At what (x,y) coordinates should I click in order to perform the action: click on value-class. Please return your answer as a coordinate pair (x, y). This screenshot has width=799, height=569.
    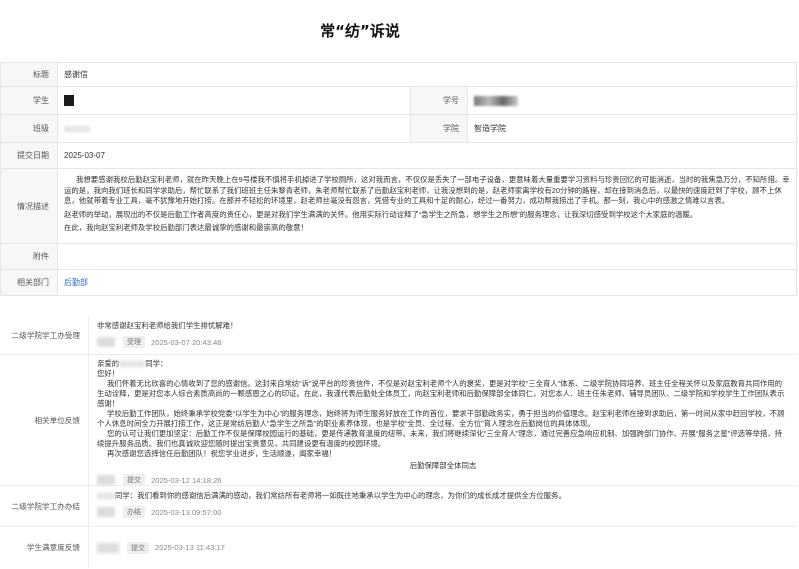
    Looking at the image, I should click on (234, 128).